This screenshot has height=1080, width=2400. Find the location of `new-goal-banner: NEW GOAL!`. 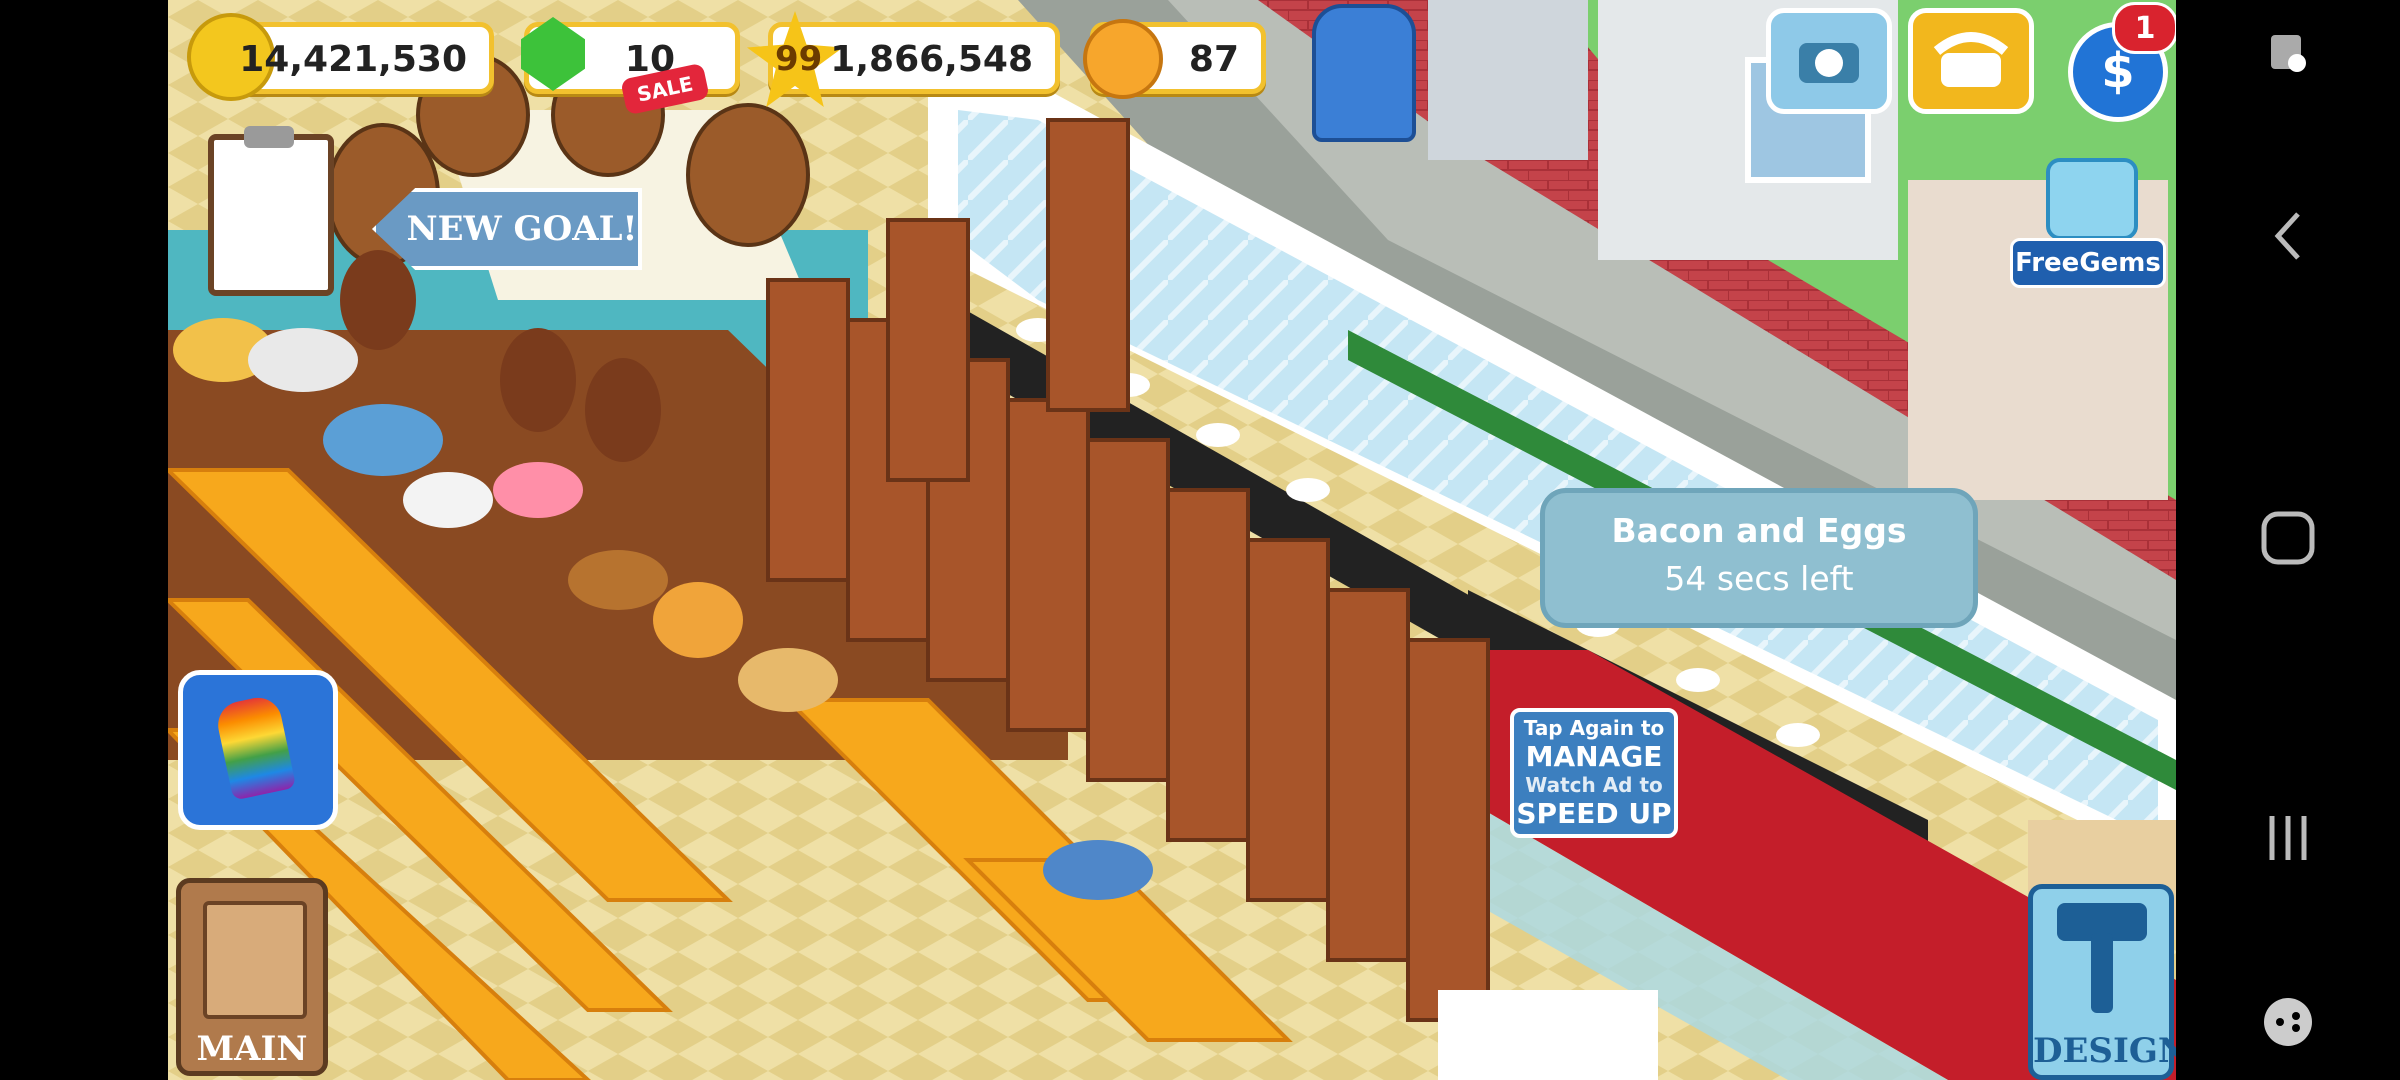

new-goal-banner: NEW GOAL! is located at coordinates (507, 229).